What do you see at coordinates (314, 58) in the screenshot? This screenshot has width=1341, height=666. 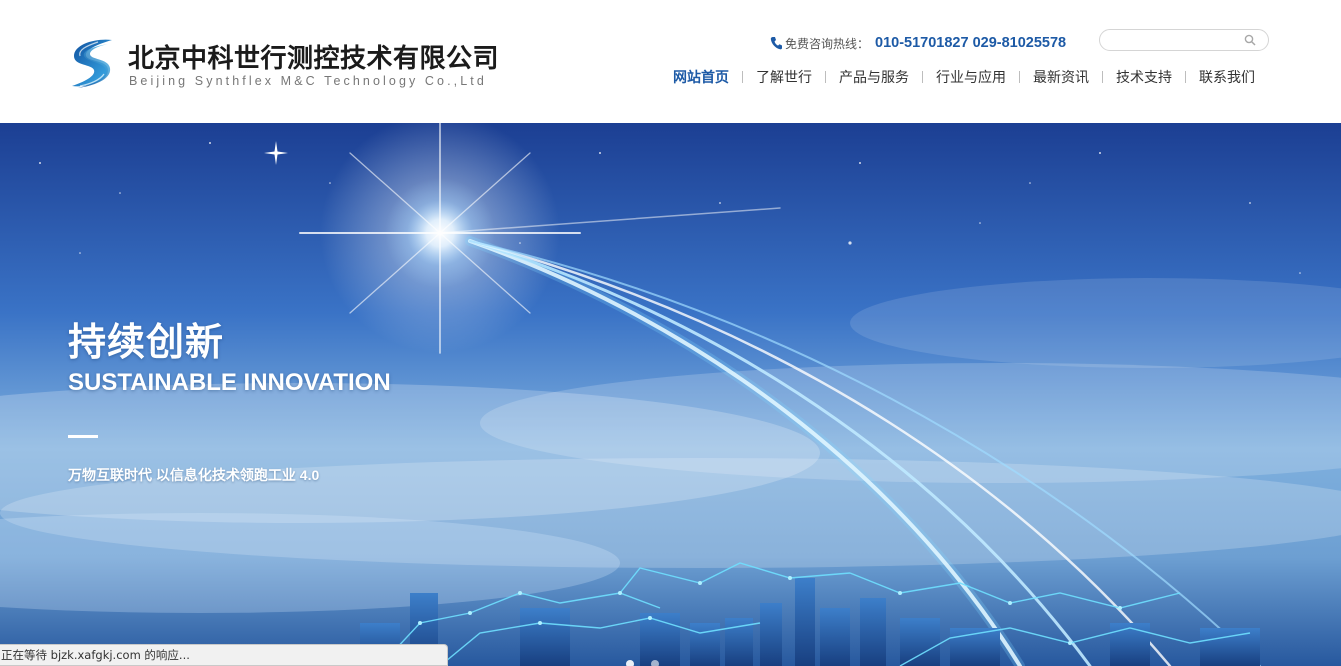 I see `company-name-cn: 北京中科世行测控技术有限公司` at bounding box center [314, 58].